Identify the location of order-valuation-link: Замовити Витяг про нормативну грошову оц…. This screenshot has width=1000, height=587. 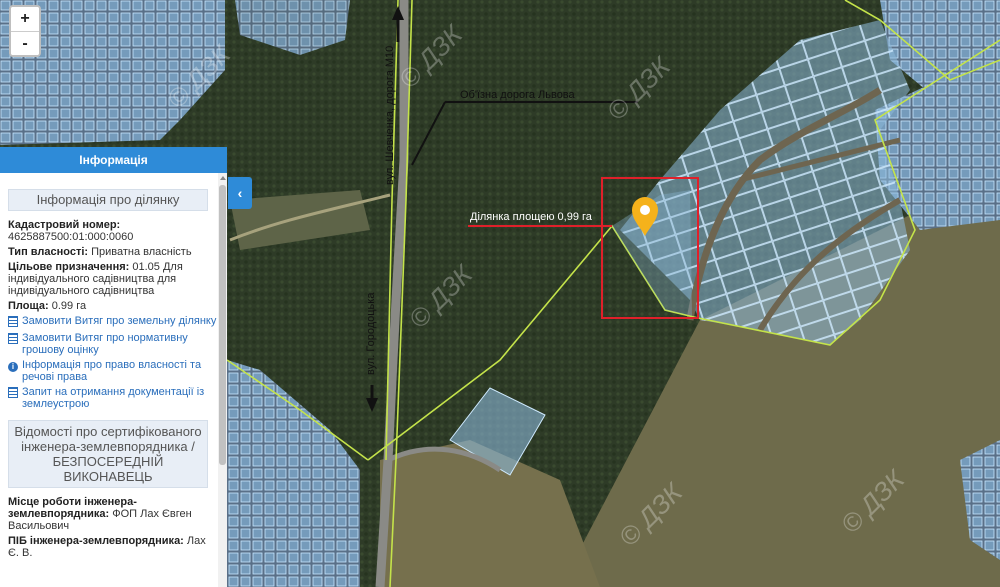
(113, 344).